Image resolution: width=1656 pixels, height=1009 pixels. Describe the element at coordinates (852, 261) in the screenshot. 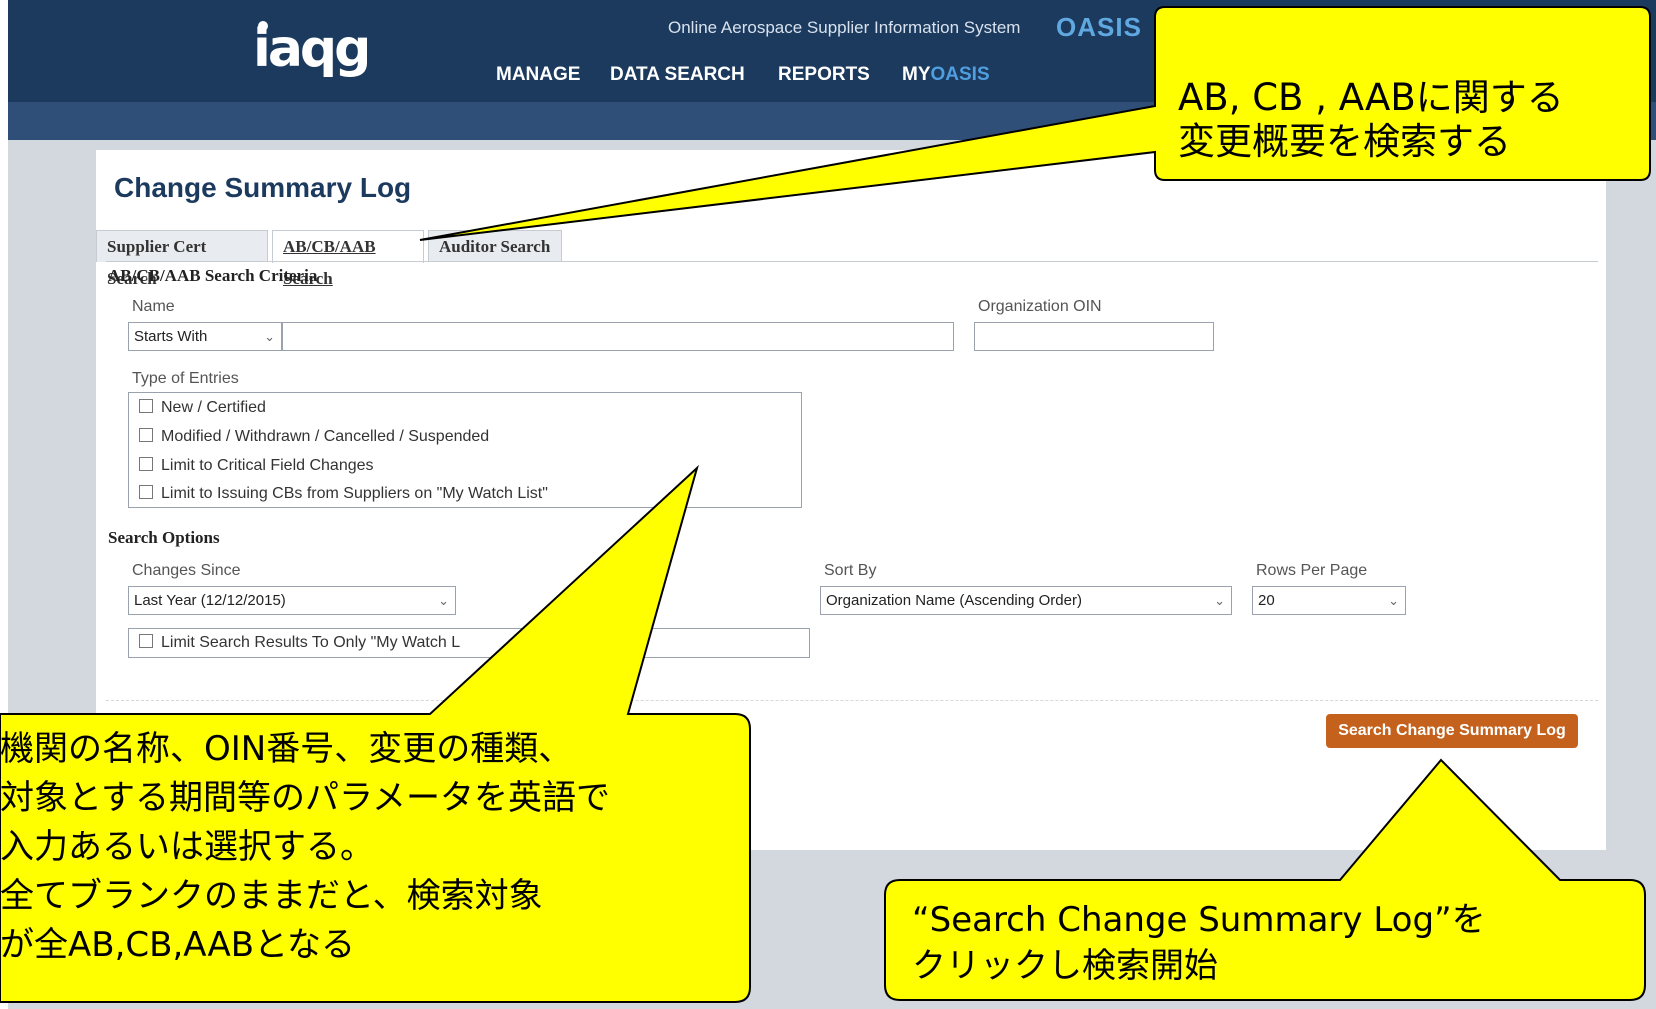

I see `tab-underline` at that location.